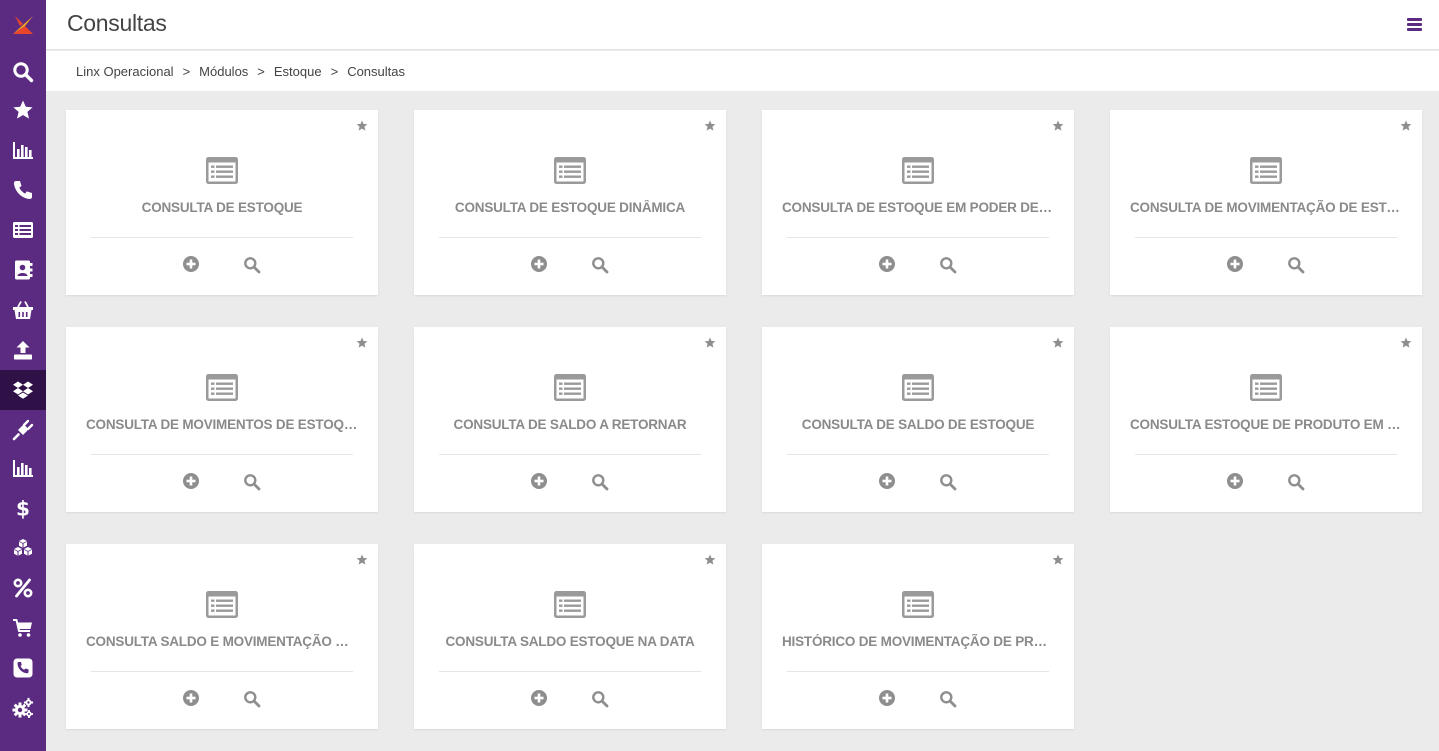 The width and height of the screenshot is (1439, 751). I want to click on card-title: HISTÓRICO DE MOVIMENTAÇÃO DE PRODUTO, so click(918, 641).